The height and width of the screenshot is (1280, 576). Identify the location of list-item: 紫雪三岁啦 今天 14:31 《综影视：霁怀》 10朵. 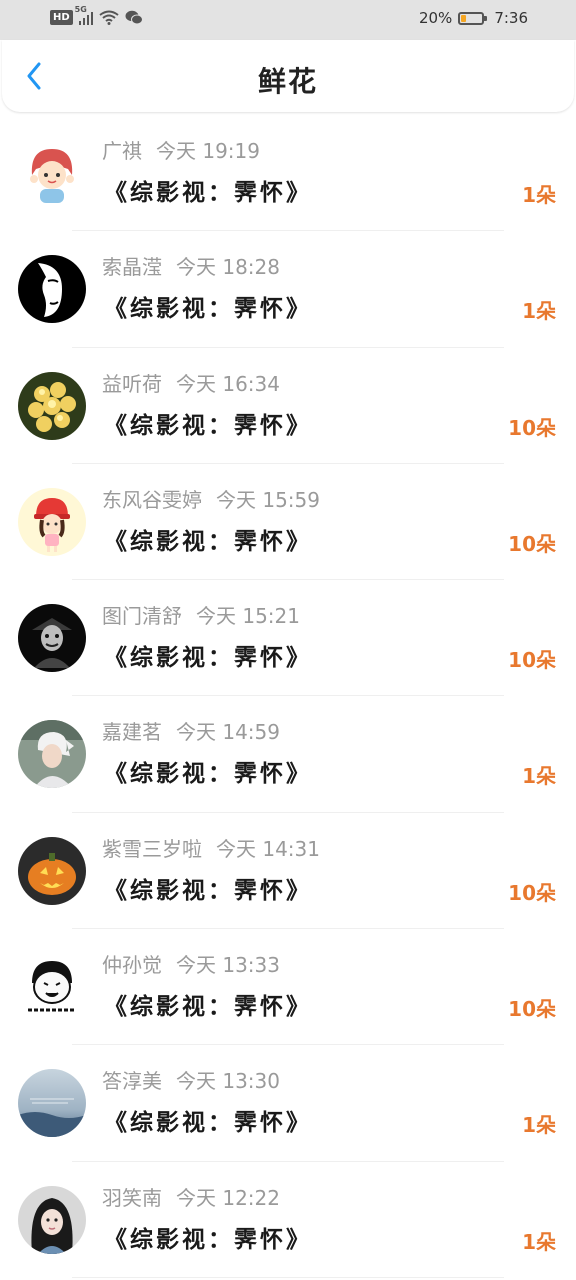
(288, 871).